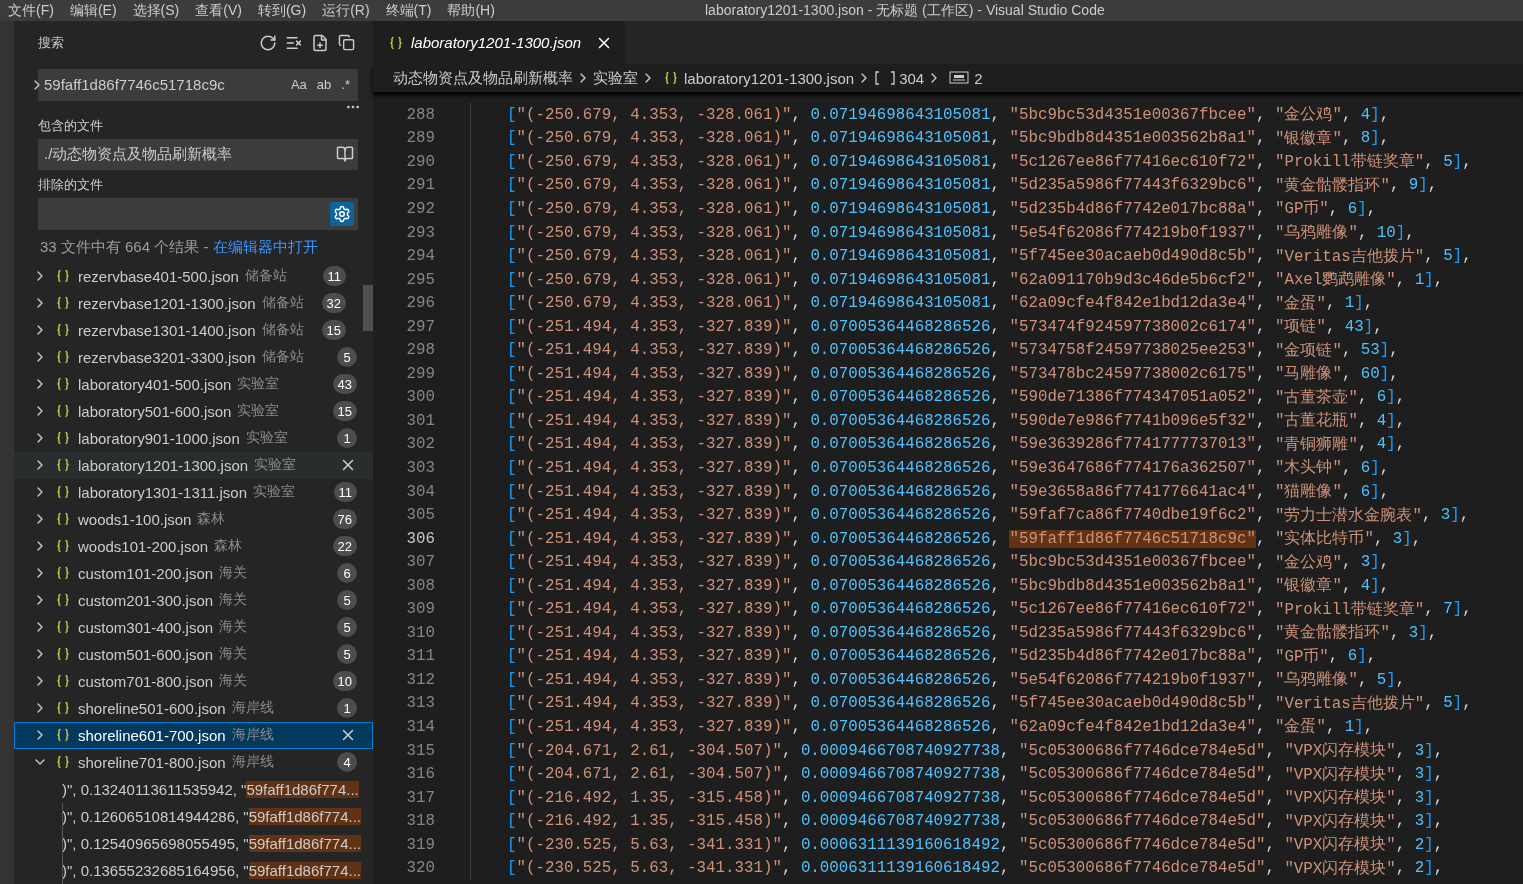  Describe the element at coordinates (193, 573) in the screenshot. I see `result-file-row: custom101-200.json 海关 6` at that location.